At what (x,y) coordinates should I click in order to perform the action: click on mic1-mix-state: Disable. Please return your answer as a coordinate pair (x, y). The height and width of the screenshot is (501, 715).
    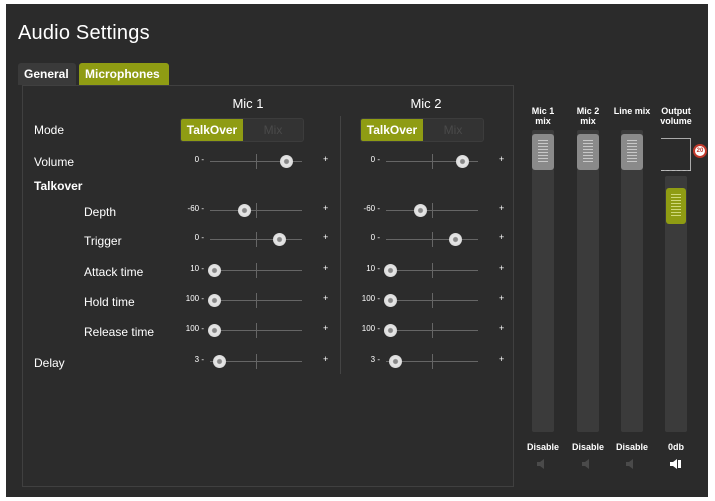
    Looking at the image, I should click on (542, 447).